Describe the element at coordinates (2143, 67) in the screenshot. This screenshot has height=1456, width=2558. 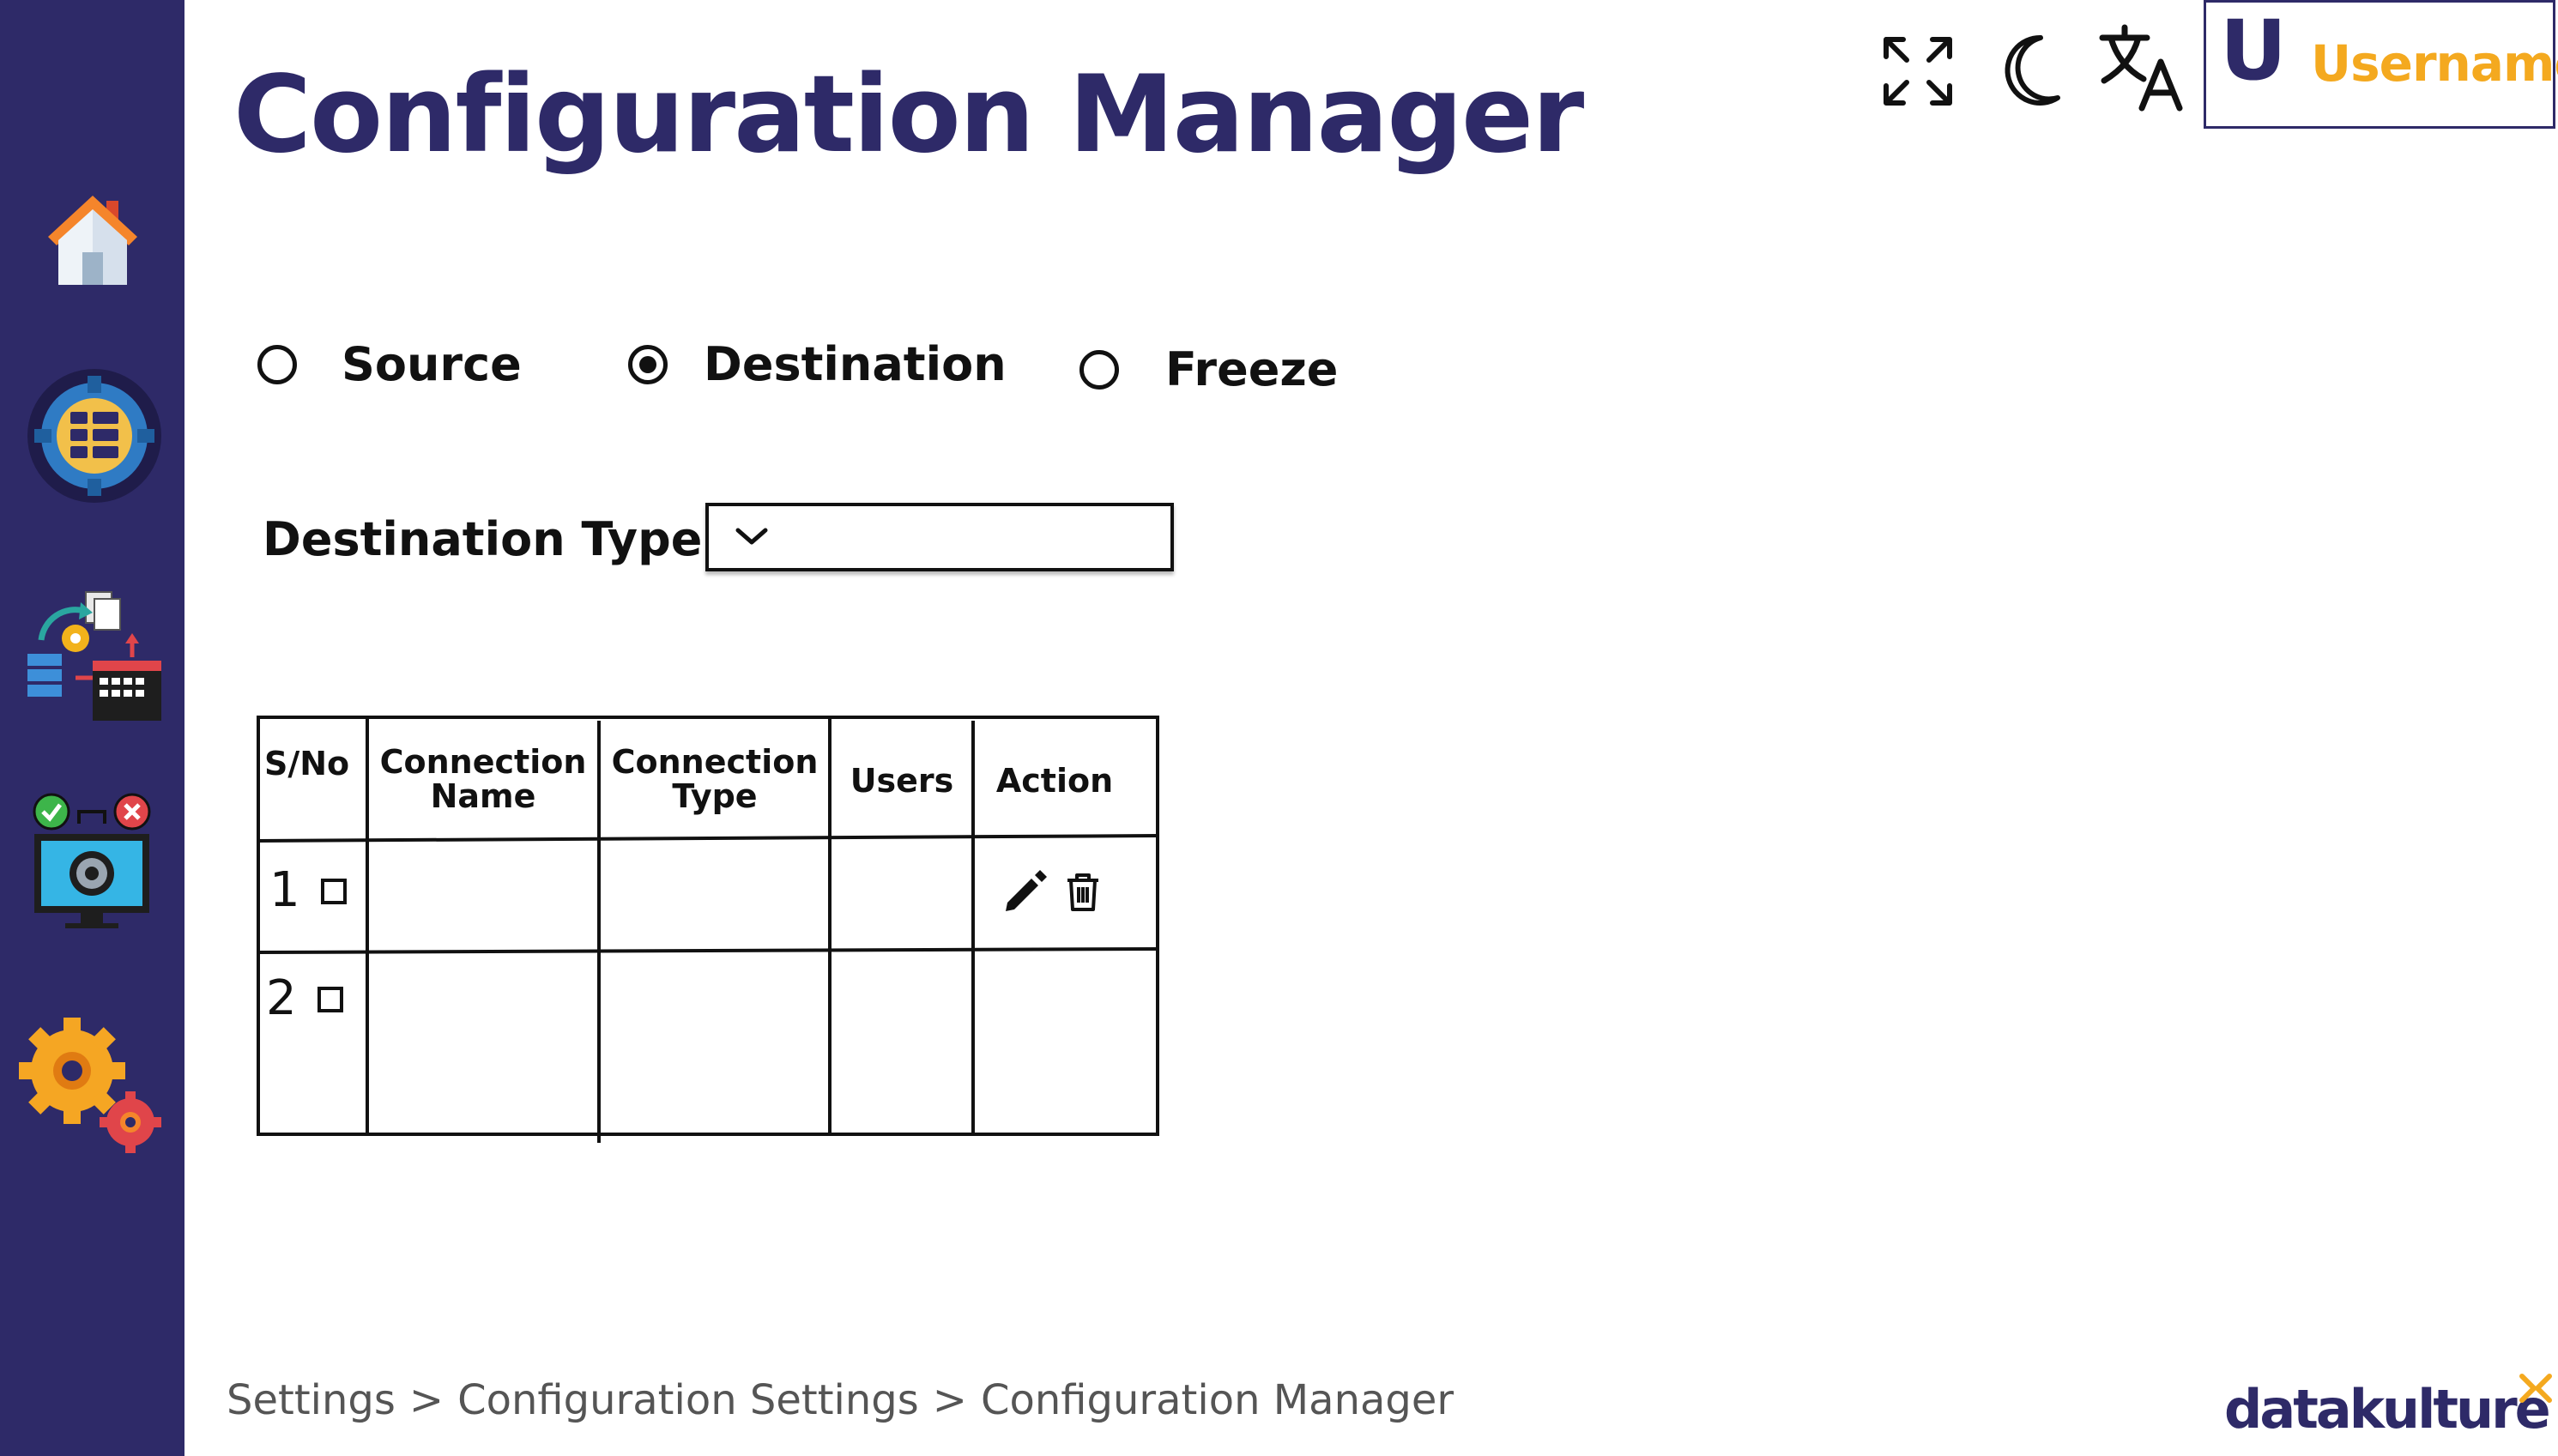
I see `translate-icon` at that location.